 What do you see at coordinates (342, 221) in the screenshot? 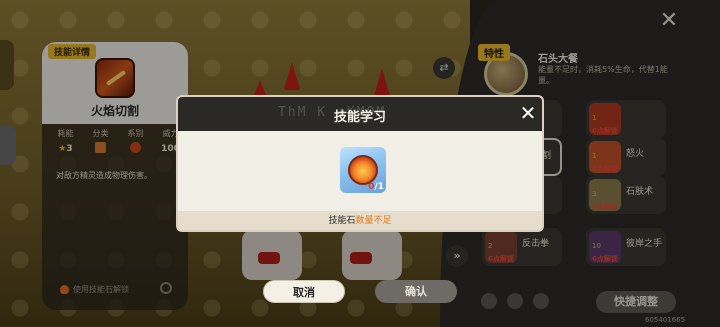
I see `footer-prefix: 技能石` at bounding box center [342, 221].